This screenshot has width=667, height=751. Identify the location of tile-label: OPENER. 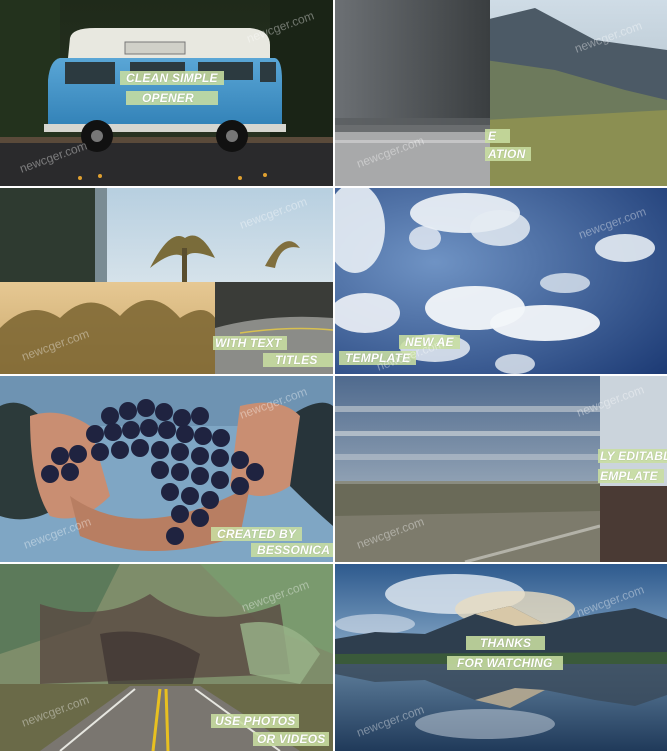
(172, 98).